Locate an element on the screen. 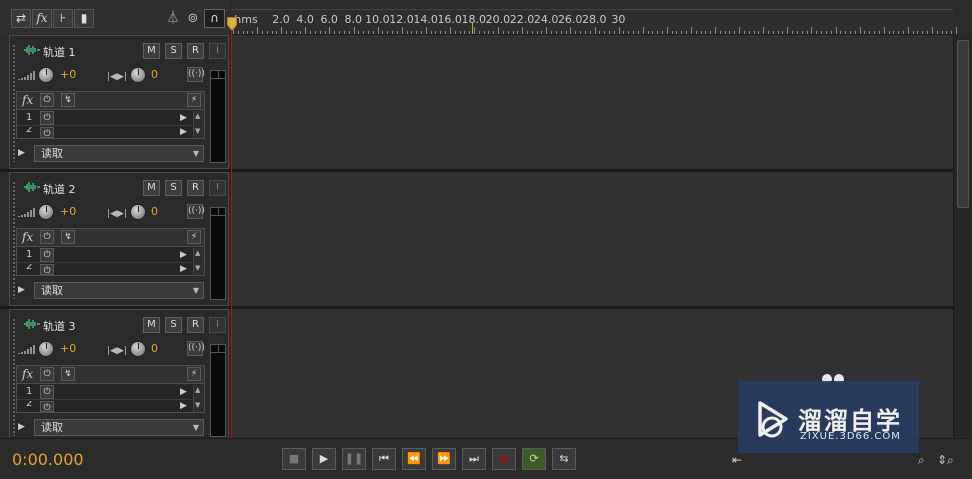 The width and height of the screenshot is (972, 479). go-to-end-button: ⏭ is located at coordinates (474, 459).